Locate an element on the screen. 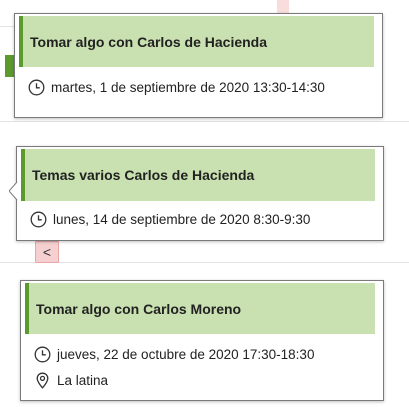  location-pin-icon is located at coordinates (42, 380).